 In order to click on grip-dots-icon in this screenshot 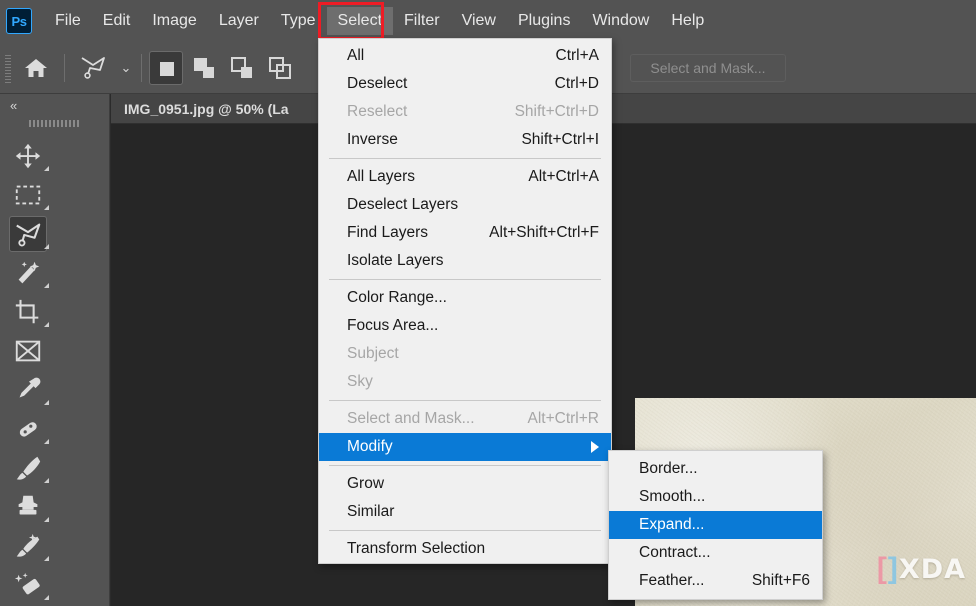, I will do `click(54, 123)`.